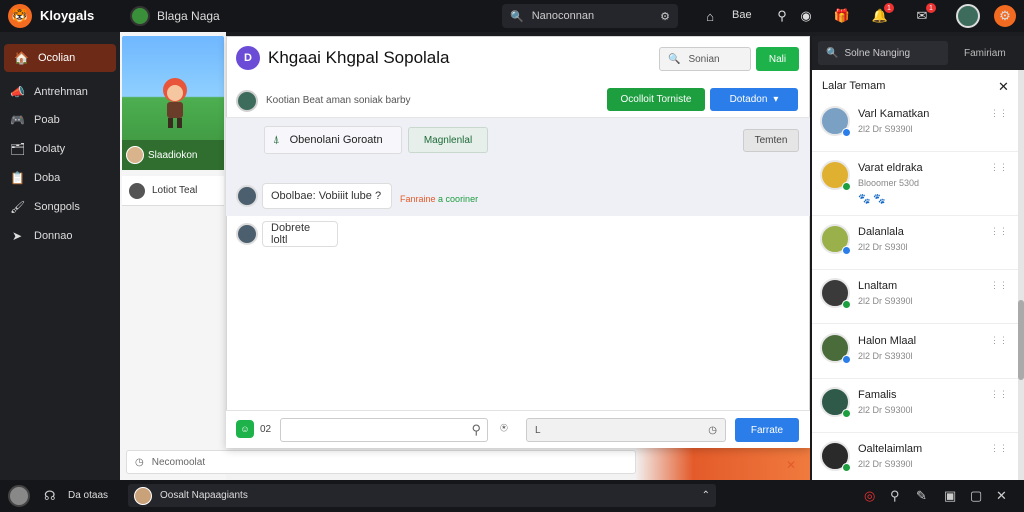 This screenshot has width=1024, height=512. I want to click on dialog-search-input: 🔍 Sonian, so click(705, 59).